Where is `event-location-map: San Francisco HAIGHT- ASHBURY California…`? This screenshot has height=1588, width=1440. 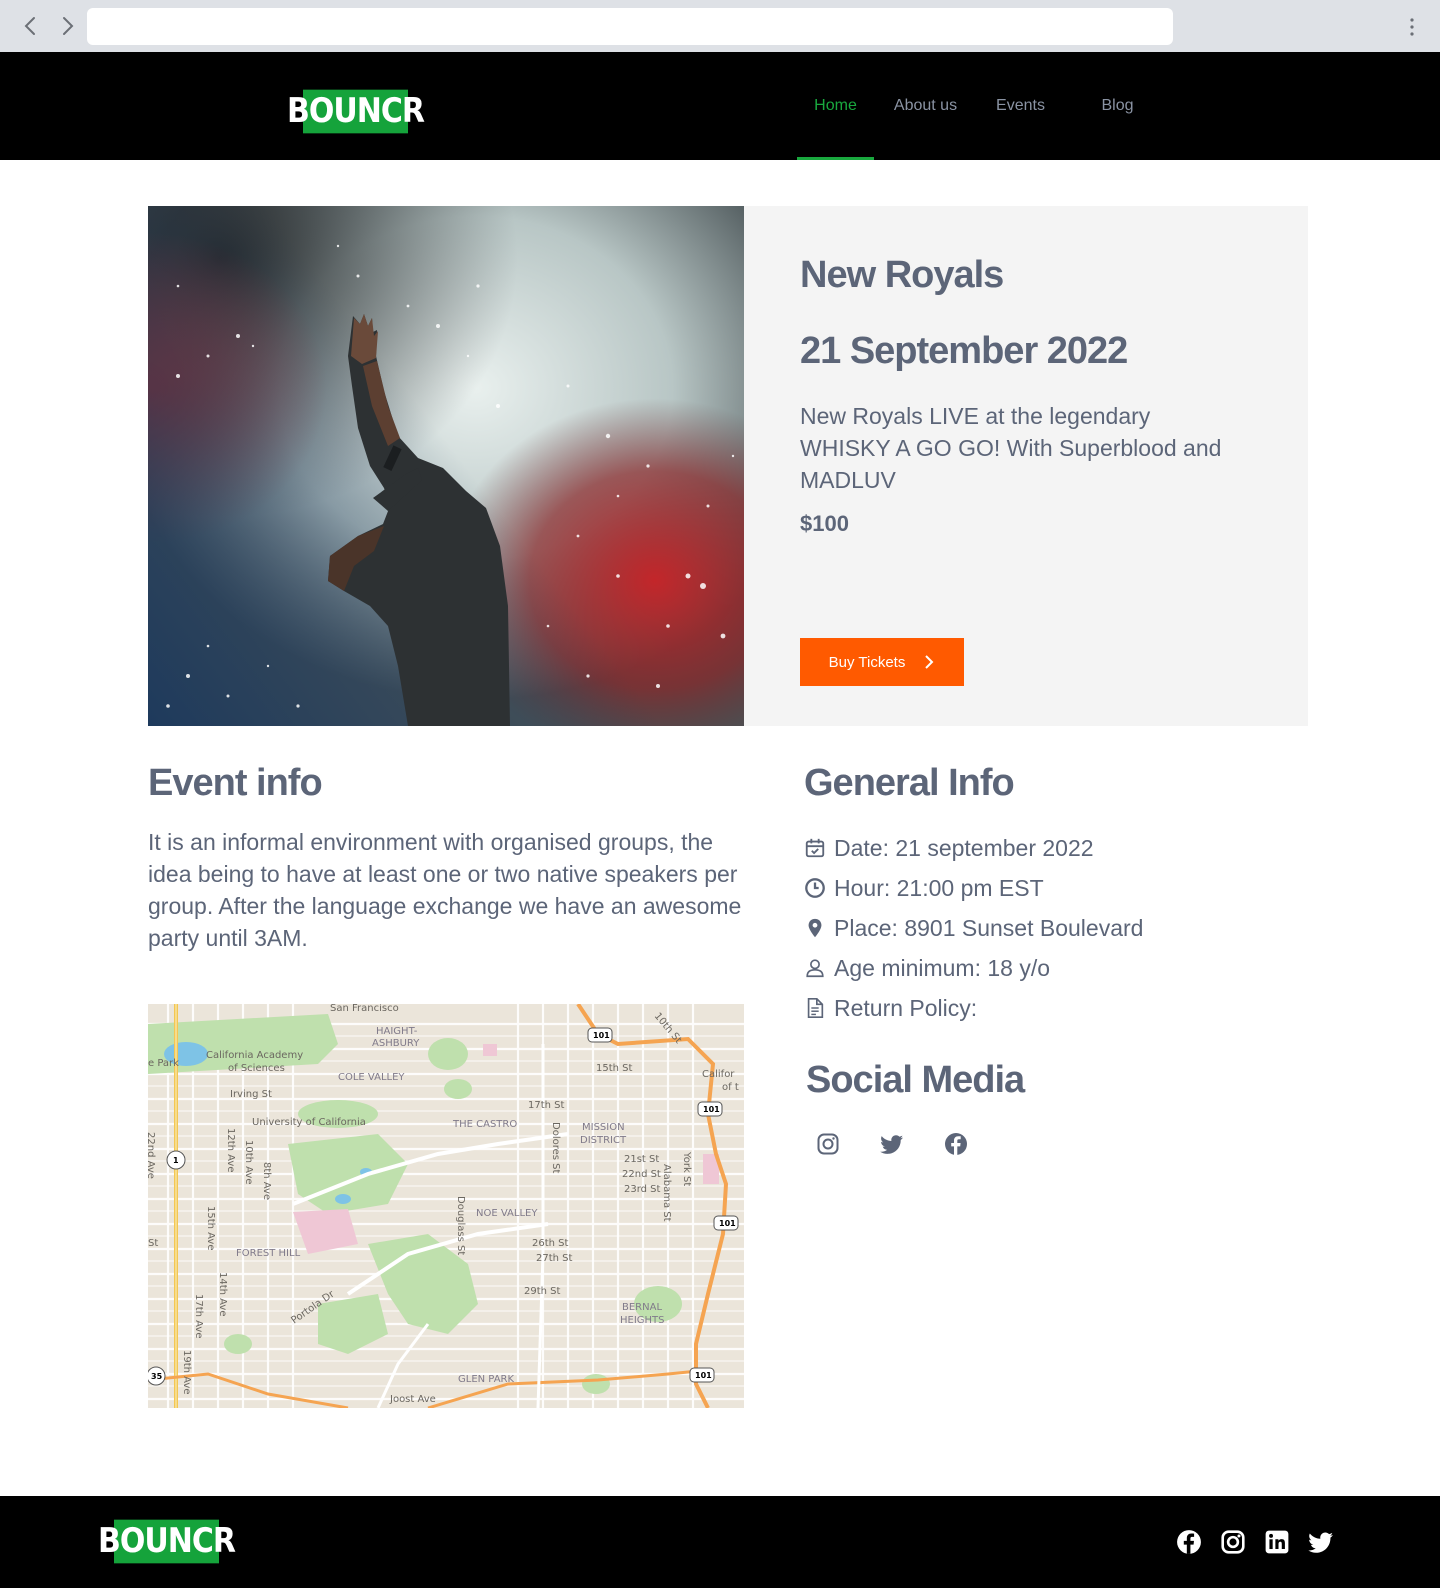 event-location-map: San Francisco HAIGHT- ASHBURY California… is located at coordinates (446, 1206).